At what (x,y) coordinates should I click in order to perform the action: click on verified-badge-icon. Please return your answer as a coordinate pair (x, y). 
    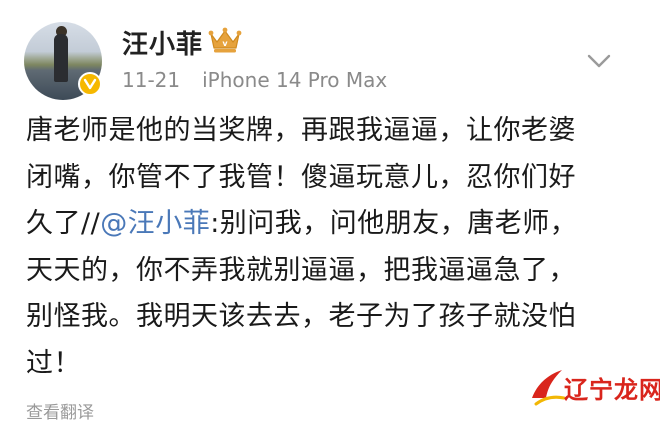
    Looking at the image, I should click on (90, 84).